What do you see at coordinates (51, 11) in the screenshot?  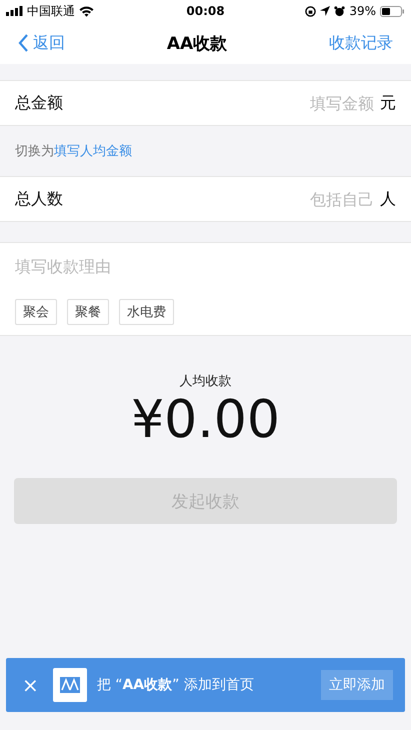 I see `carrier-name: 中国联通` at bounding box center [51, 11].